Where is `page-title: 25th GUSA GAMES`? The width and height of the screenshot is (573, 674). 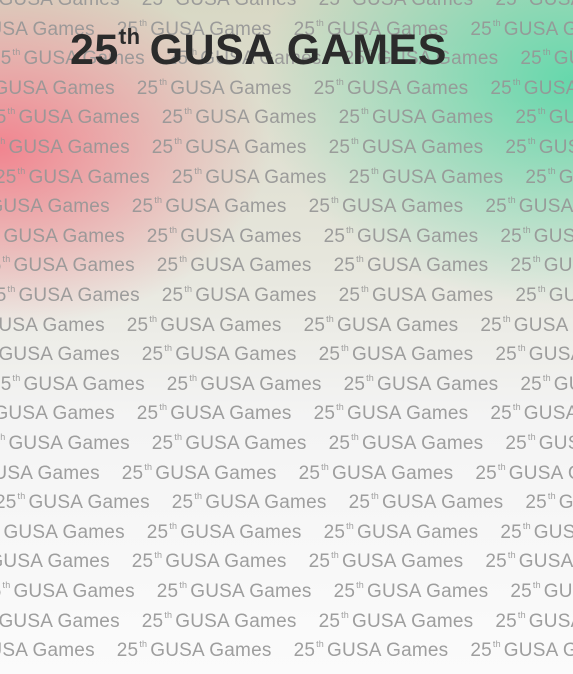 page-title: 25th GUSA GAMES is located at coordinates (258, 49).